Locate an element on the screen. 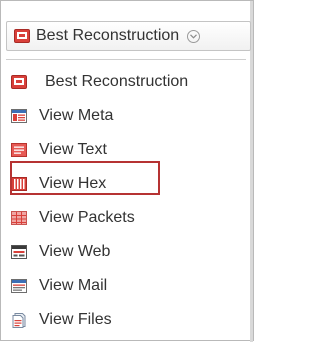 This screenshot has height=343, width=320. menu-item-view-meta: View Meta is located at coordinates (128, 116).